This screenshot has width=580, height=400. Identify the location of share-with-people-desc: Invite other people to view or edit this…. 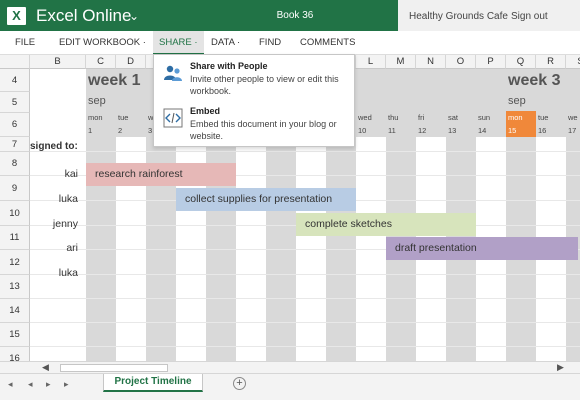
(264, 85).